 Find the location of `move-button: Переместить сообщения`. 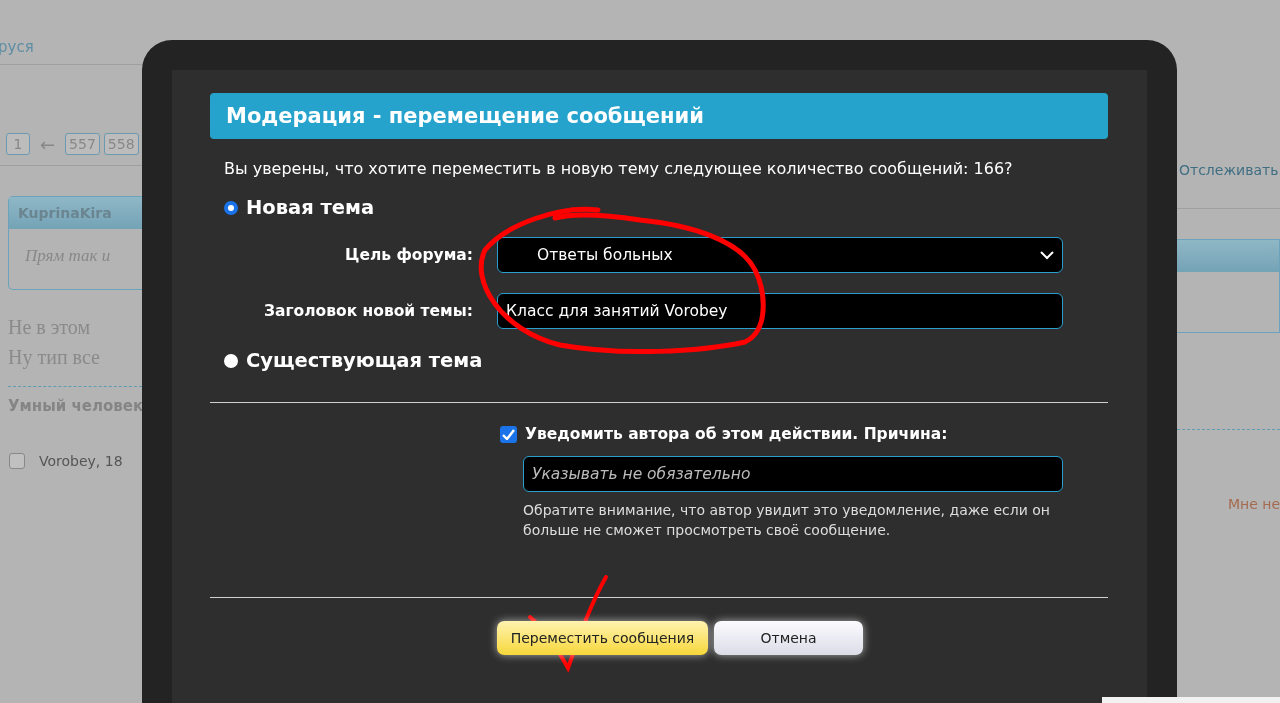

move-button: Переместить сообщения is located at coordinates (602, 638).